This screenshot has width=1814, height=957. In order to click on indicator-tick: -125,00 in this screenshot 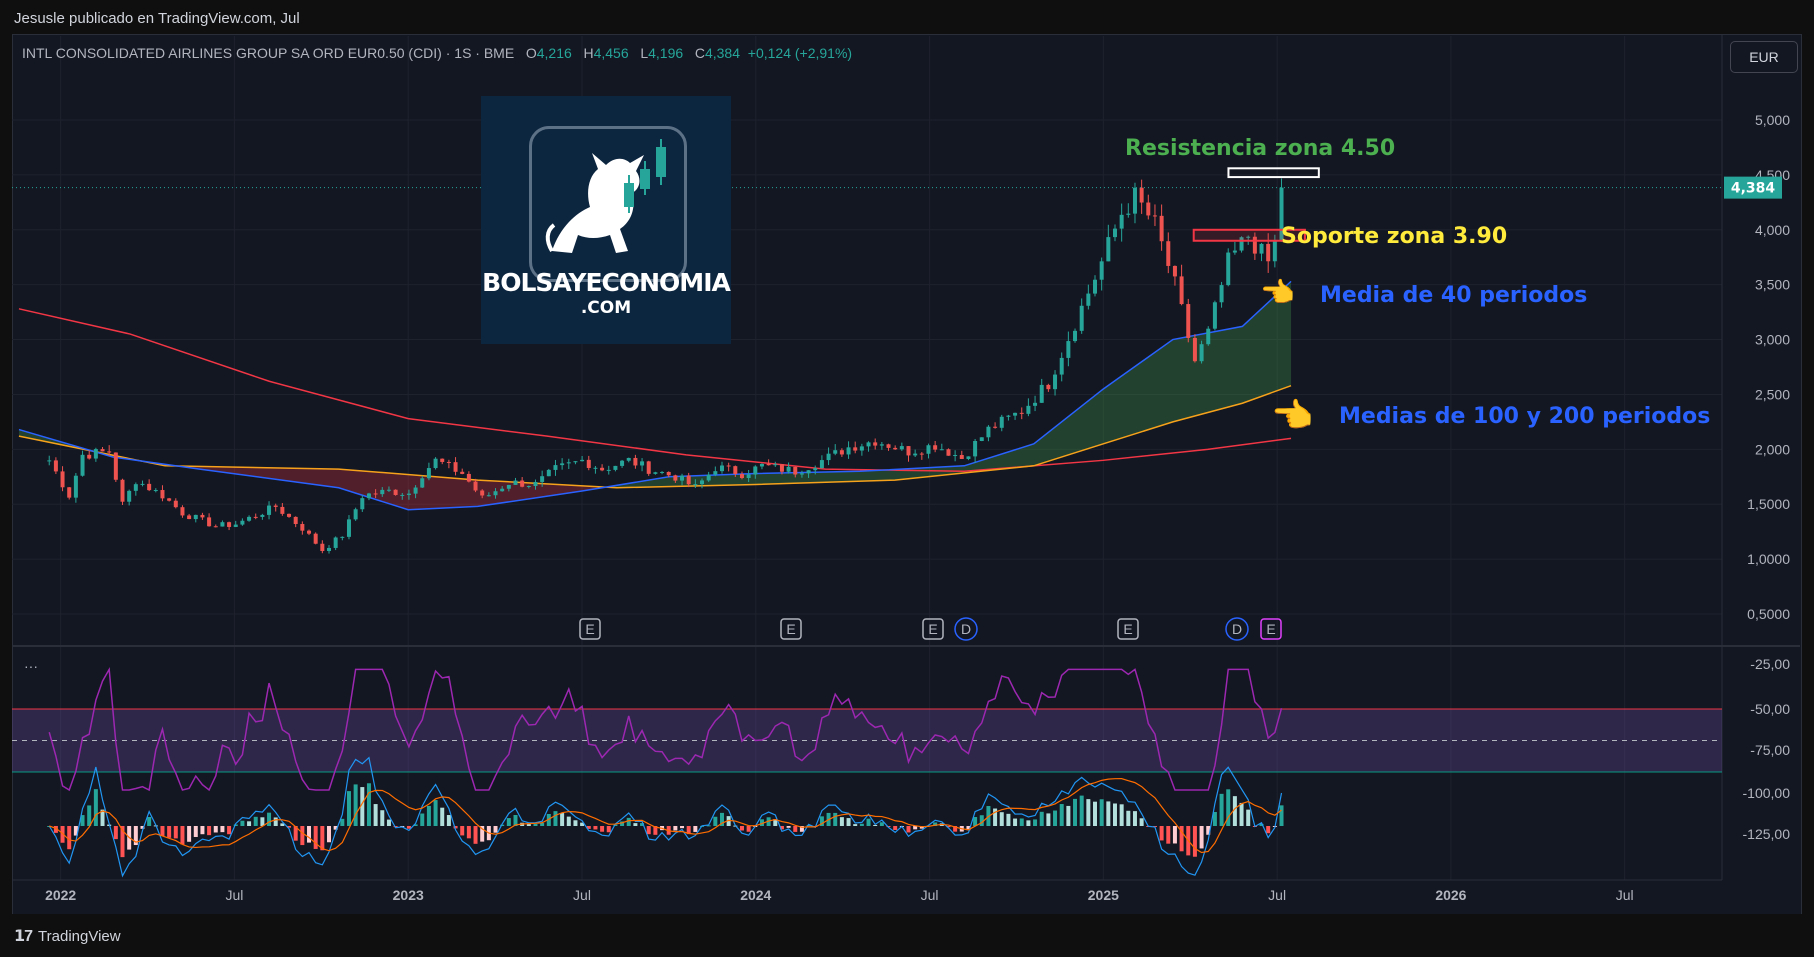, I will do `click(1767, 834)`.